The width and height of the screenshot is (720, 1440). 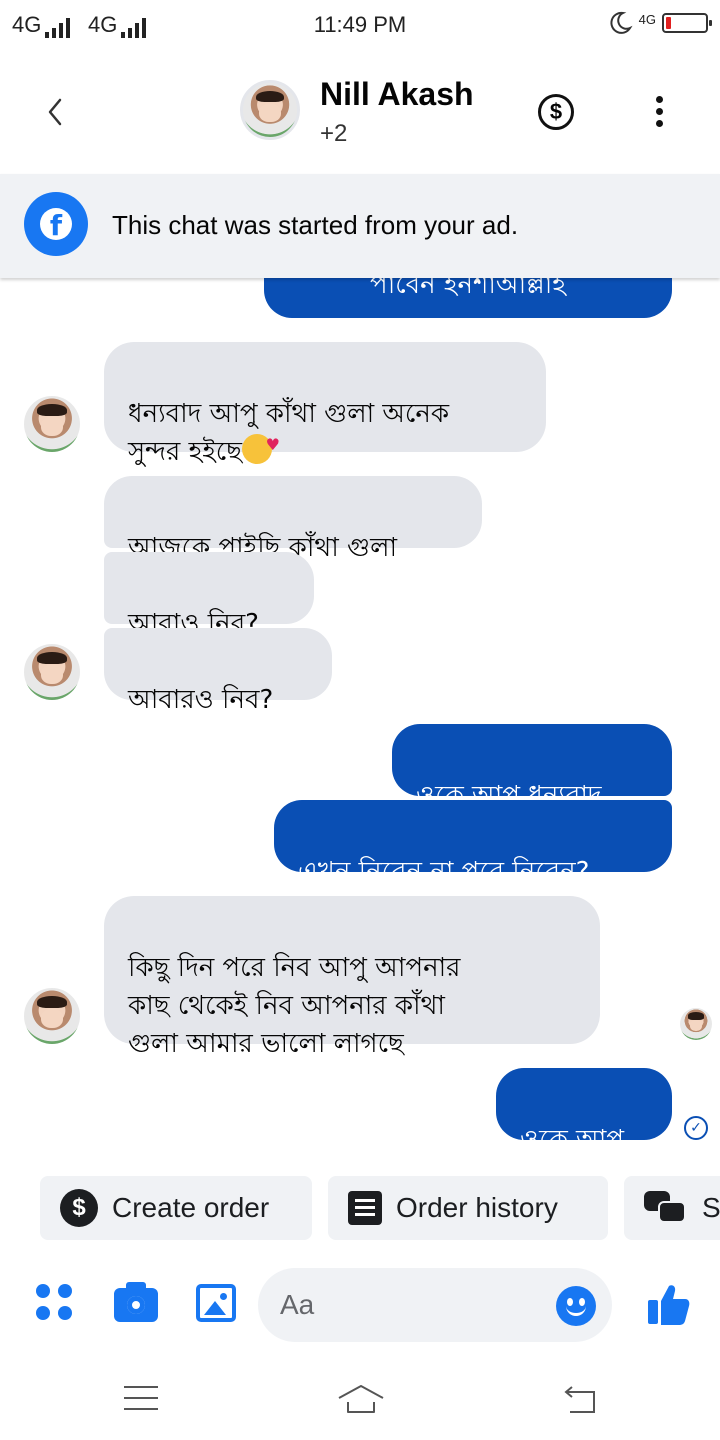 What do you see at coordinates (711, 1207) in the screenshot?
I see `saved-replies-label: Sa` at bounding box center [711, 1207].